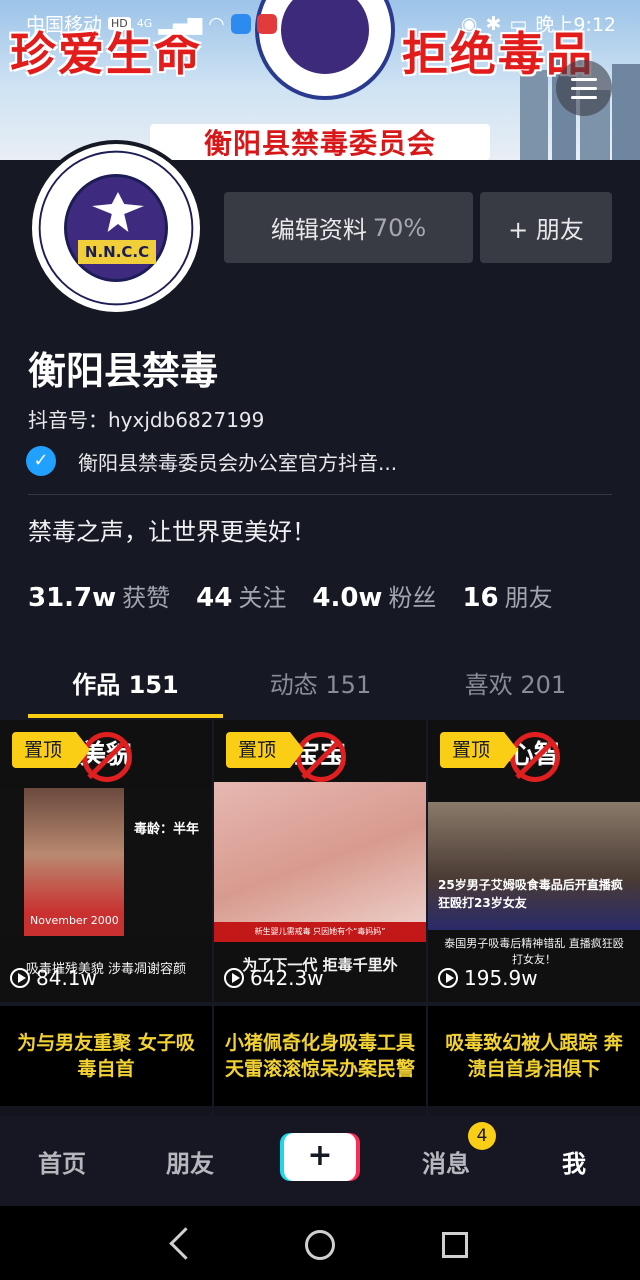 Image resolution: width=640 pixels, height=1280 pixels. What do you see at coordinates (106, 1056) in the screenshot?
I see `video-title: 为与男友重聚 女子吸毒自首` at bounding box center [106, 1056].